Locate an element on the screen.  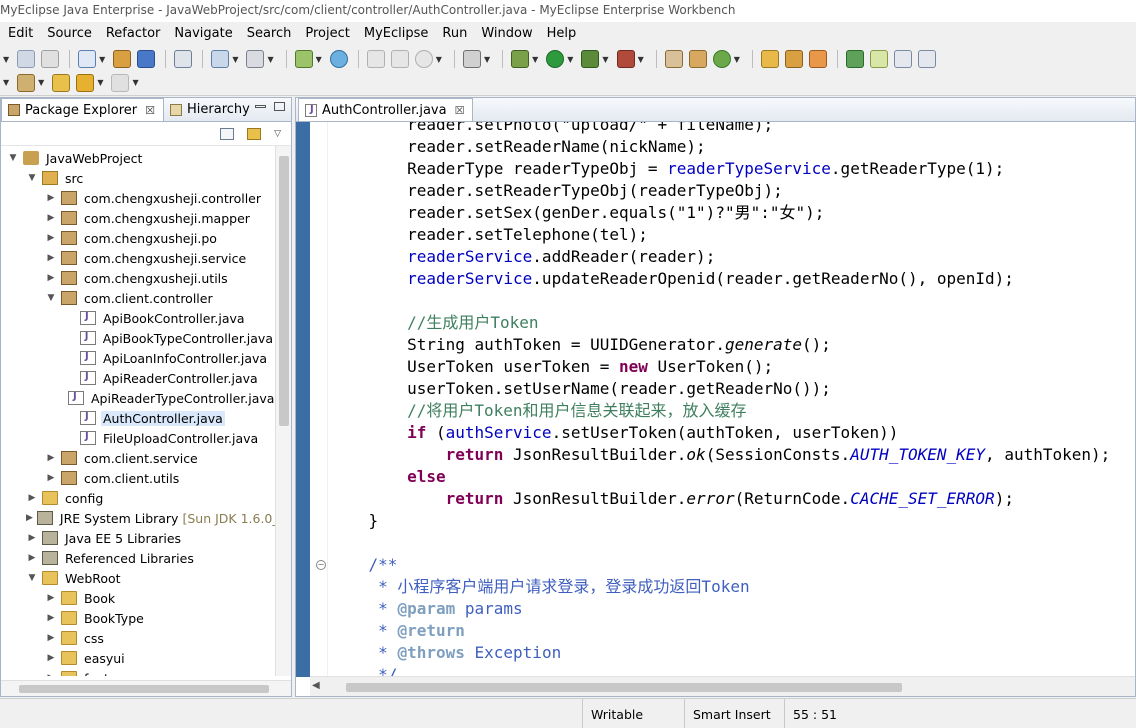
tree-item: ▶ com.chengxusheji.utils is located at coordinates (138, 278).